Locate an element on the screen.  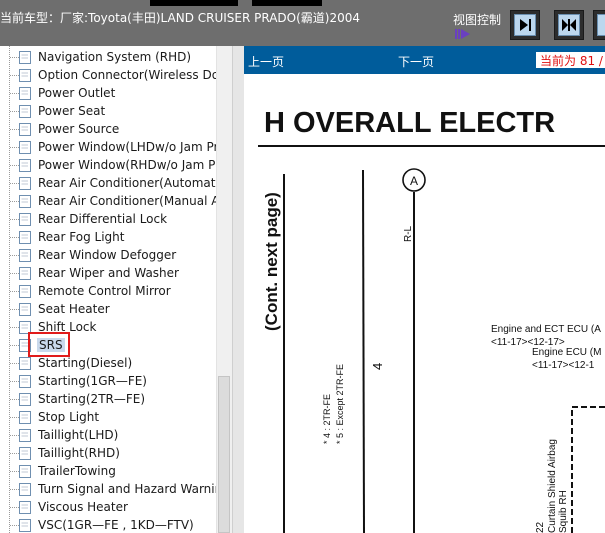
connector-letter: A is located at coordinates (414, 181).